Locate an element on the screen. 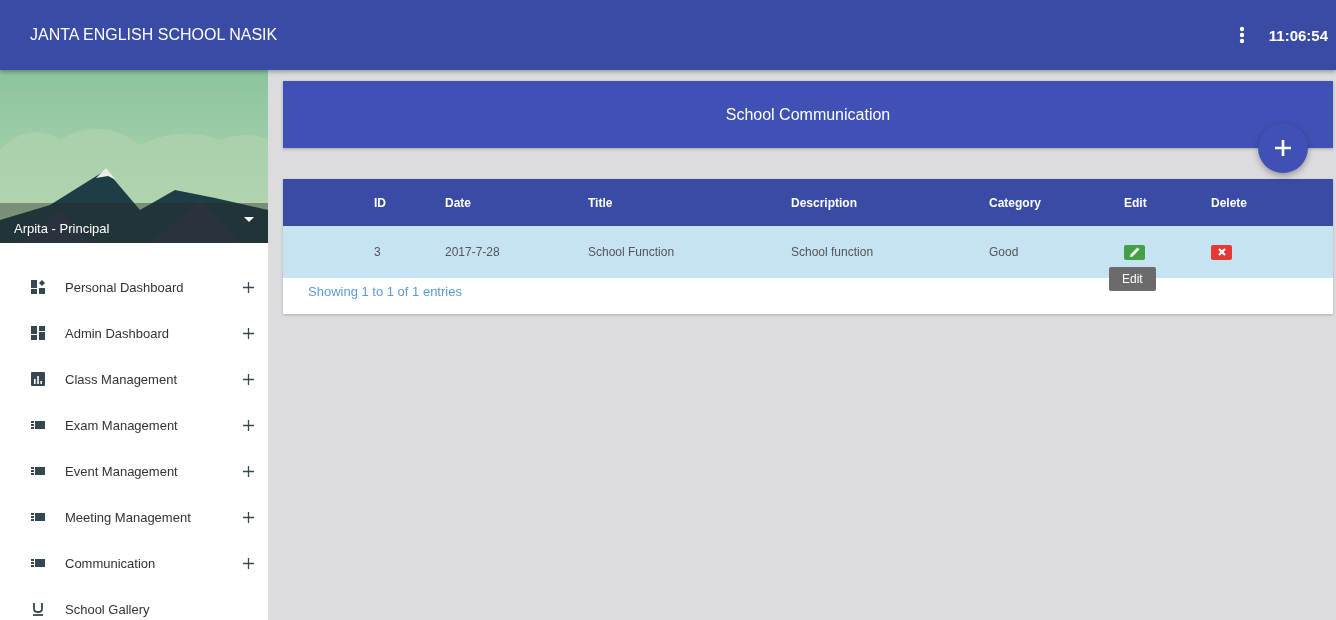 This screenshot has width=1336, height=620. clock-time: 11:06:54 is located at coordinates (1298, 35).